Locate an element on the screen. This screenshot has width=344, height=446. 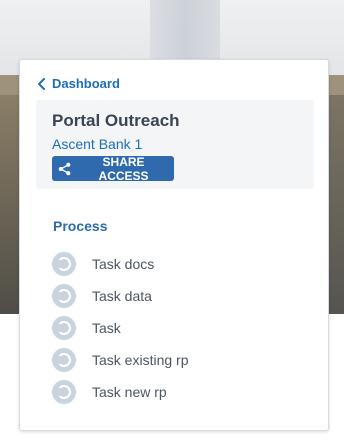
process-step-label: Task existing rp is located at coordinates (140, 360).